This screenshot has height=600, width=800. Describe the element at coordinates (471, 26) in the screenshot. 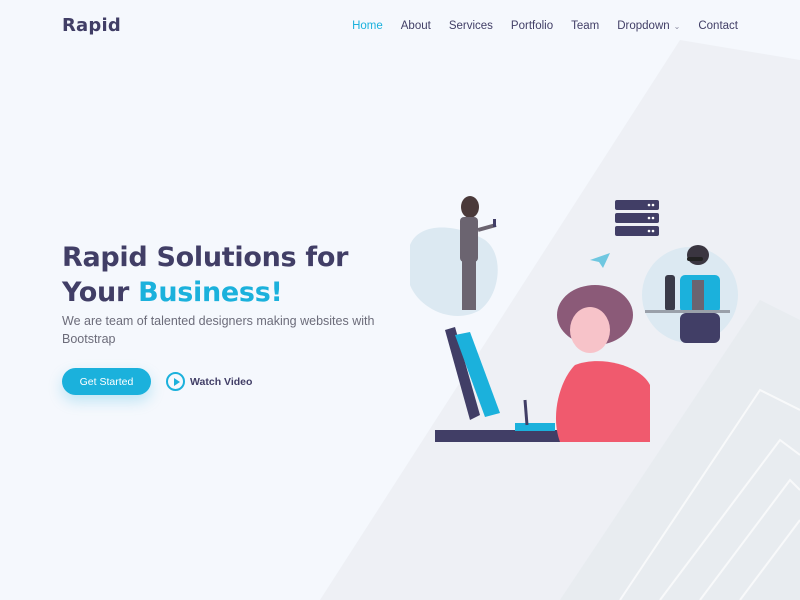

I see `nav-services: Services` at that location.